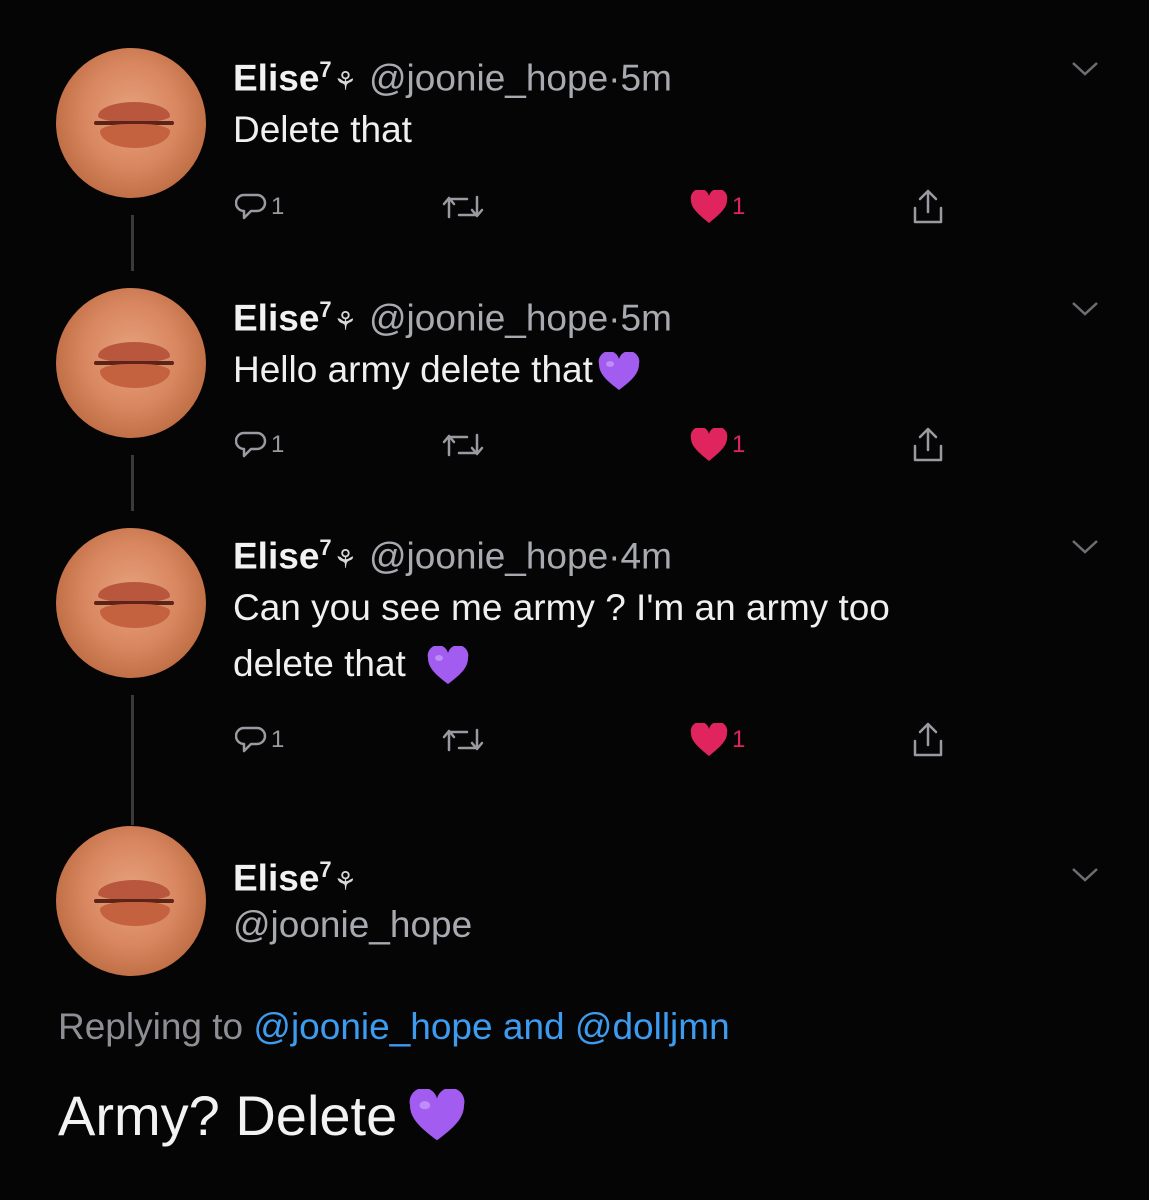 The width and height of the screenshot is (1149, 1200). I want to click on purple-heart-emoji, so click(437, 1115).